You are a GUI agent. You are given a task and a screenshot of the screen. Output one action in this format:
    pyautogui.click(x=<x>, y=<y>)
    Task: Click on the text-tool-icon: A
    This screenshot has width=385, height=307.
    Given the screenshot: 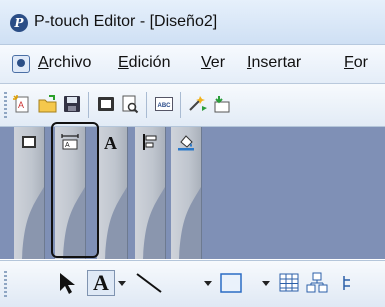 What is the action you would take?
    pyautogui.click(x=101, y=283)
    